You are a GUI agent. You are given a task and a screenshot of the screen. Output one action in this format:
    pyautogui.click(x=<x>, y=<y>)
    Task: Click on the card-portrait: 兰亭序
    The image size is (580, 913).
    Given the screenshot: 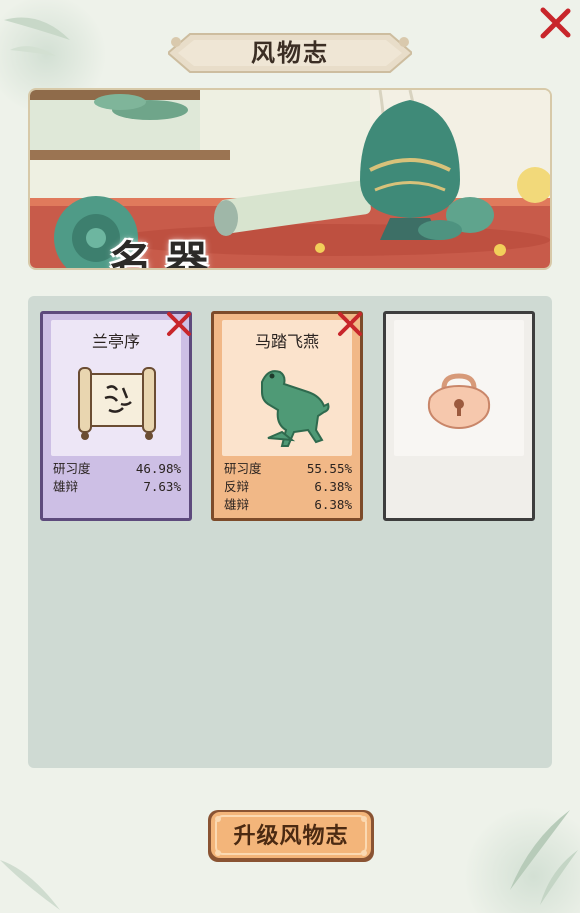 What is the action you would take?
    pyautogui.click(x=116, y=388)
    